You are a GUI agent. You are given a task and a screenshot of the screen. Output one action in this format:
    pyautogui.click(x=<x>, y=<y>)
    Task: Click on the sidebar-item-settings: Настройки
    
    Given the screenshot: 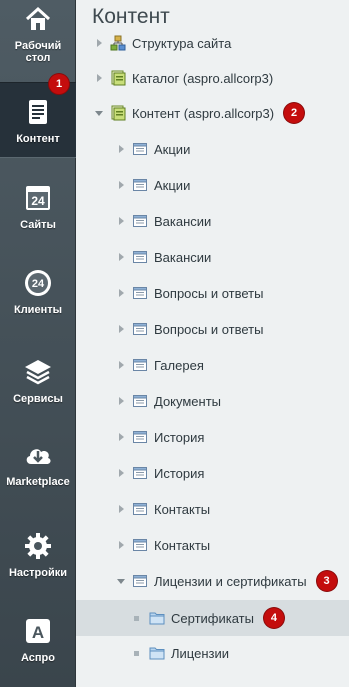 What is the action you would take?
    pyautogui.click(x=38, y=556)
    